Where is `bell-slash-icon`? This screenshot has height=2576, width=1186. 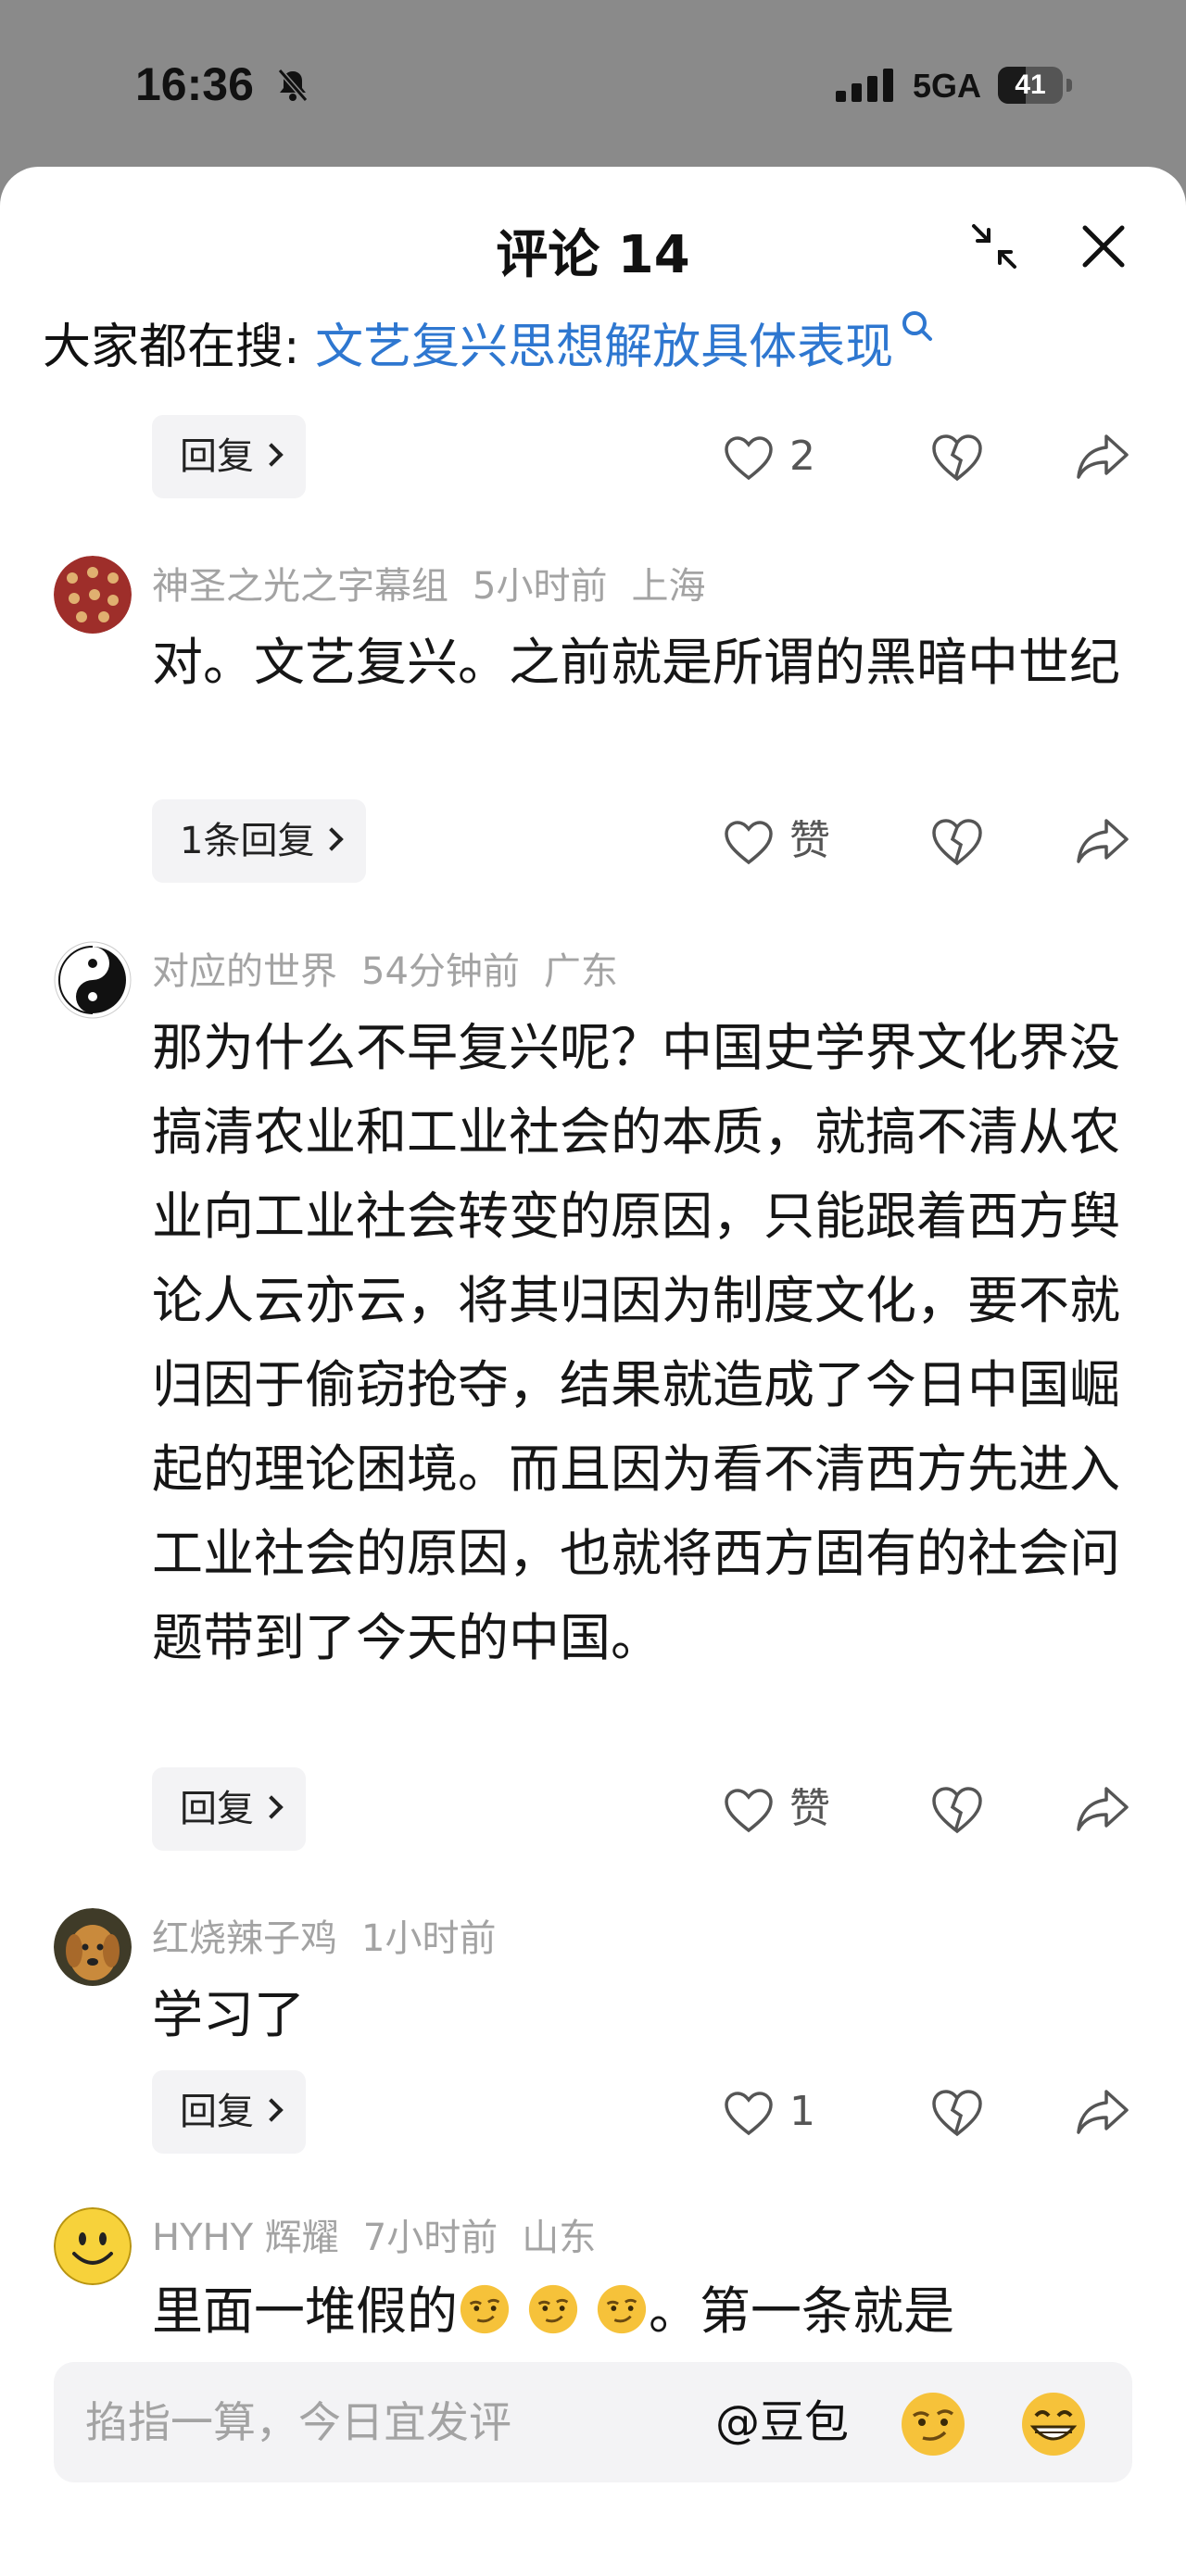 bell-slash-icon is located at coordinates (293, 85).